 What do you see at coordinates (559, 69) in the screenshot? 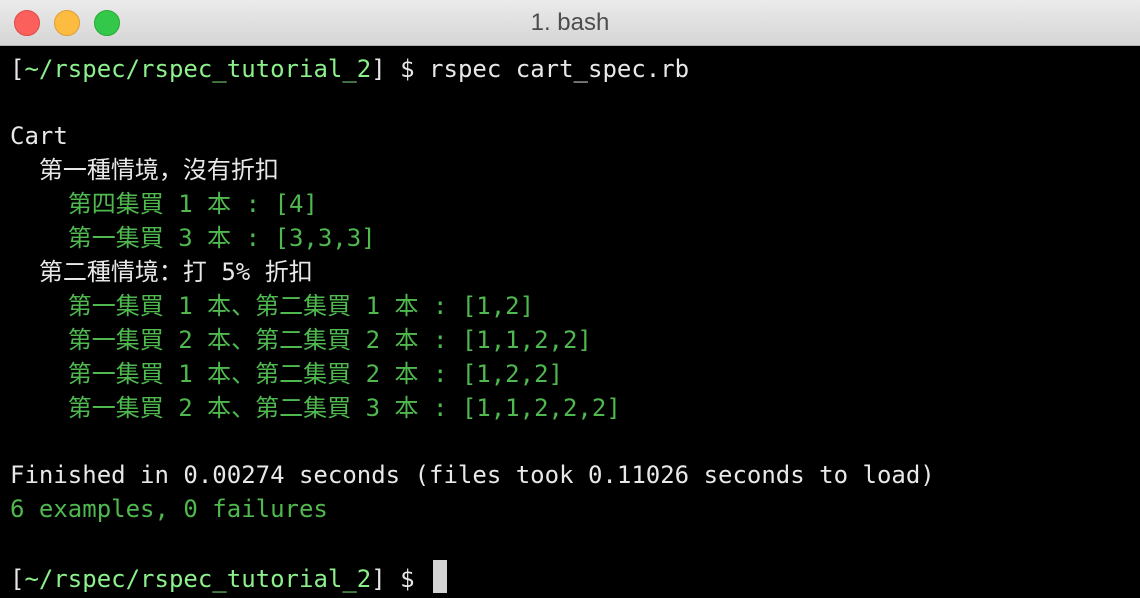
I see `command-text: rspec cart_spec.rb` at bounding box center [559, 69].